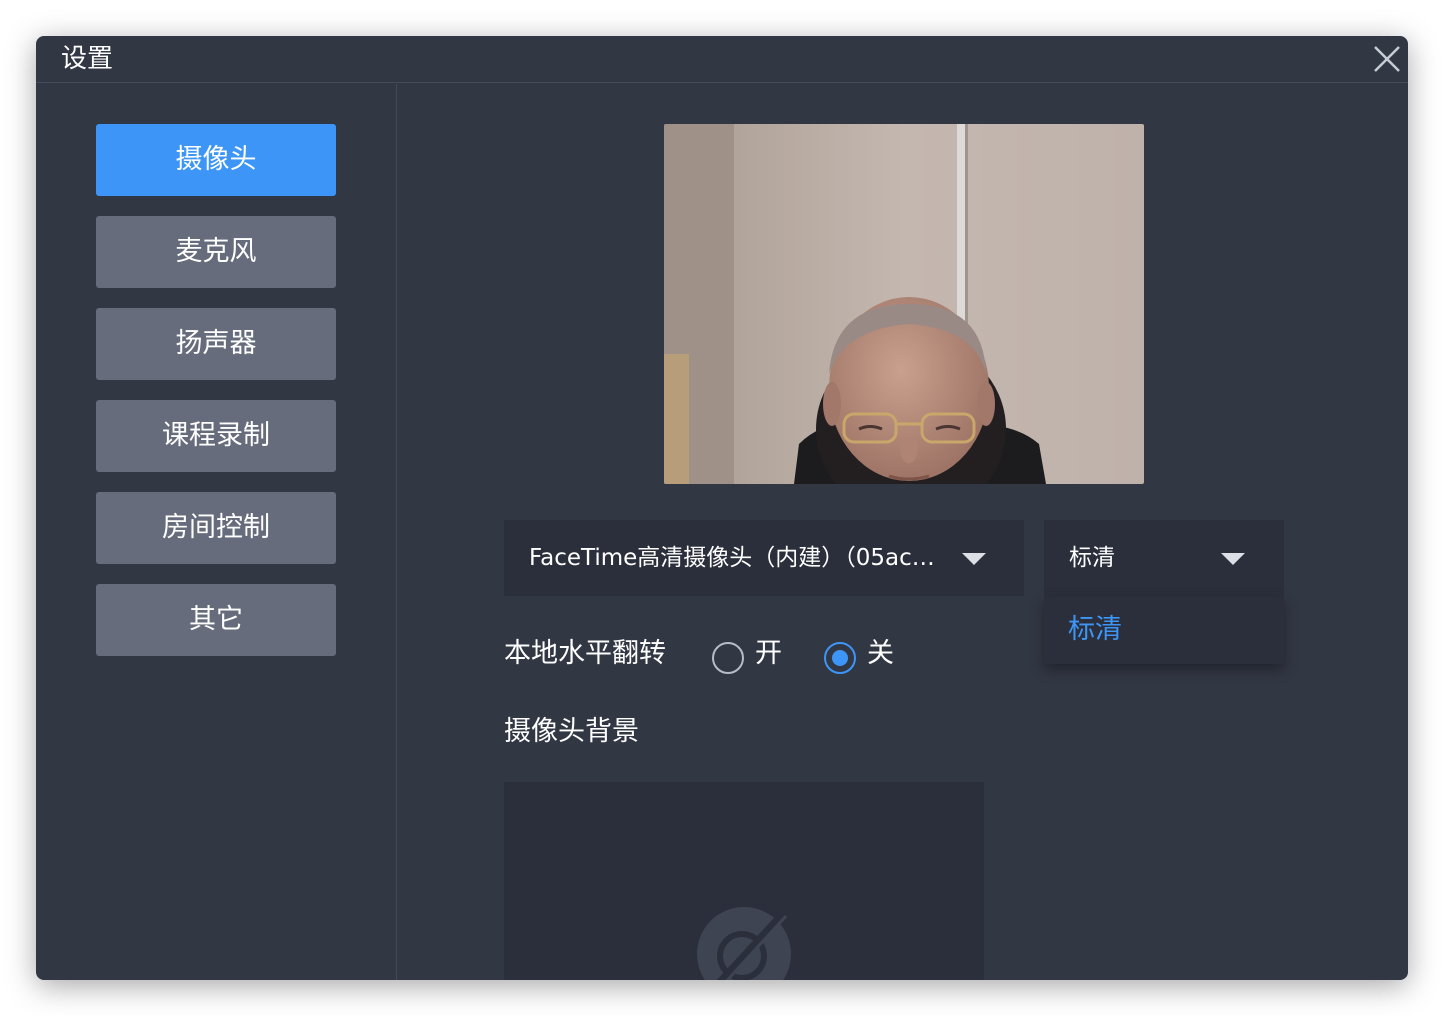  What do you see at coordinates (728, 658) in the screenshot?
I see `mirror-on-radio` at bounding box center [728, 658].